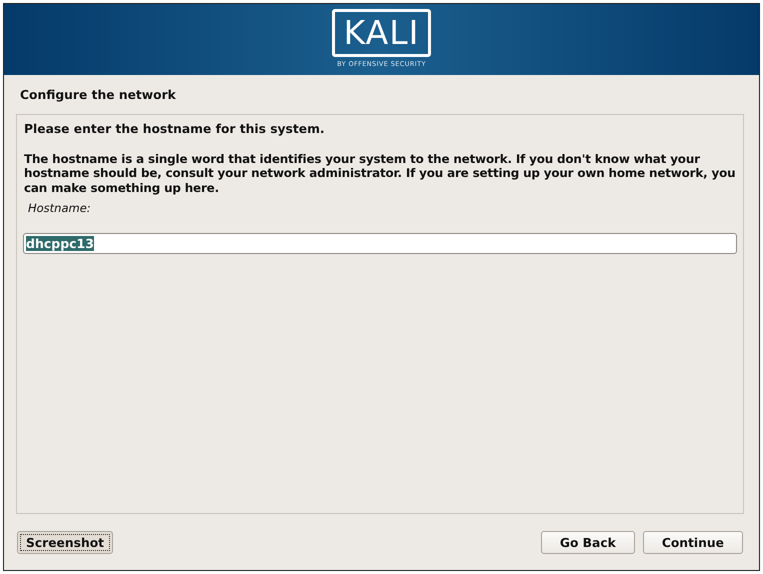 This screenshot has width=763, height=574. I want to click on hostname-field: dhcppc13, so click(380, 243).